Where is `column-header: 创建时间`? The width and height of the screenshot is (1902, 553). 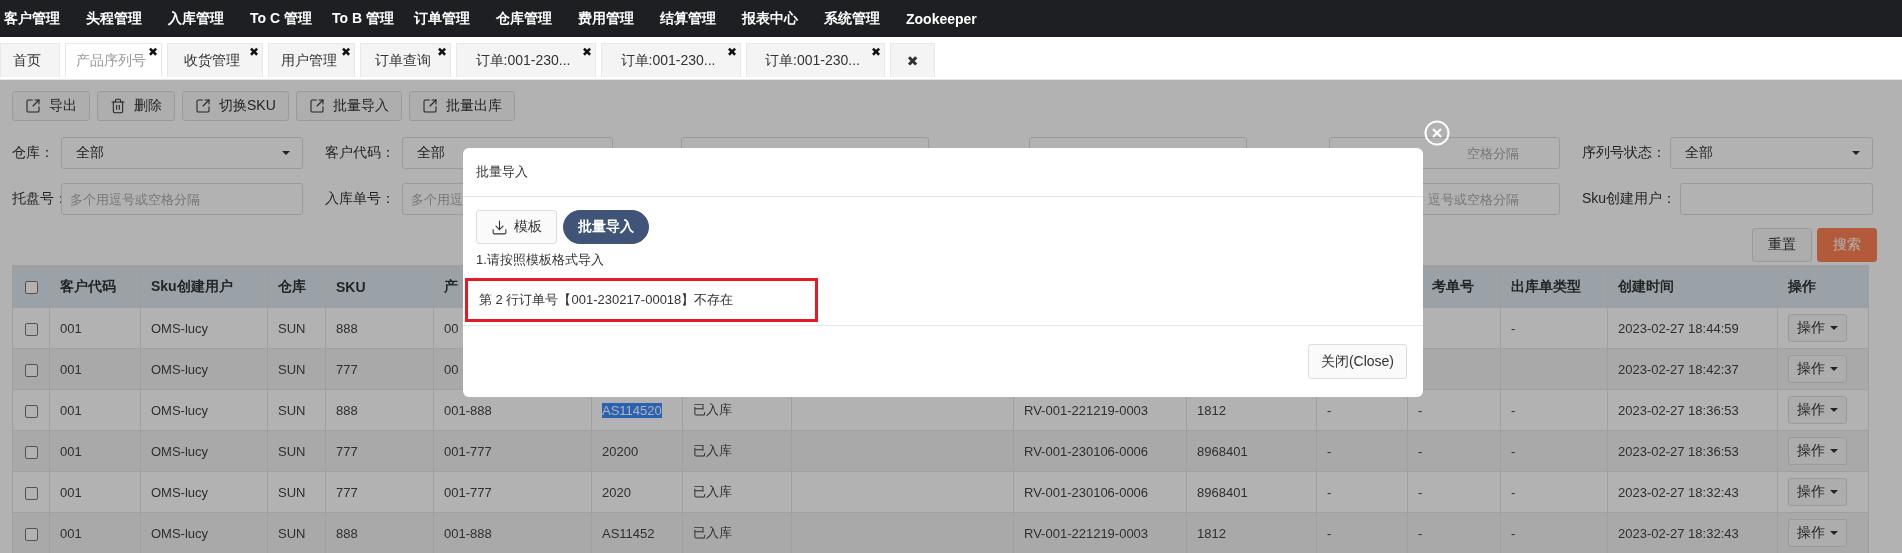
column-header: 创建时间 is located at coordinates (1692, 286).